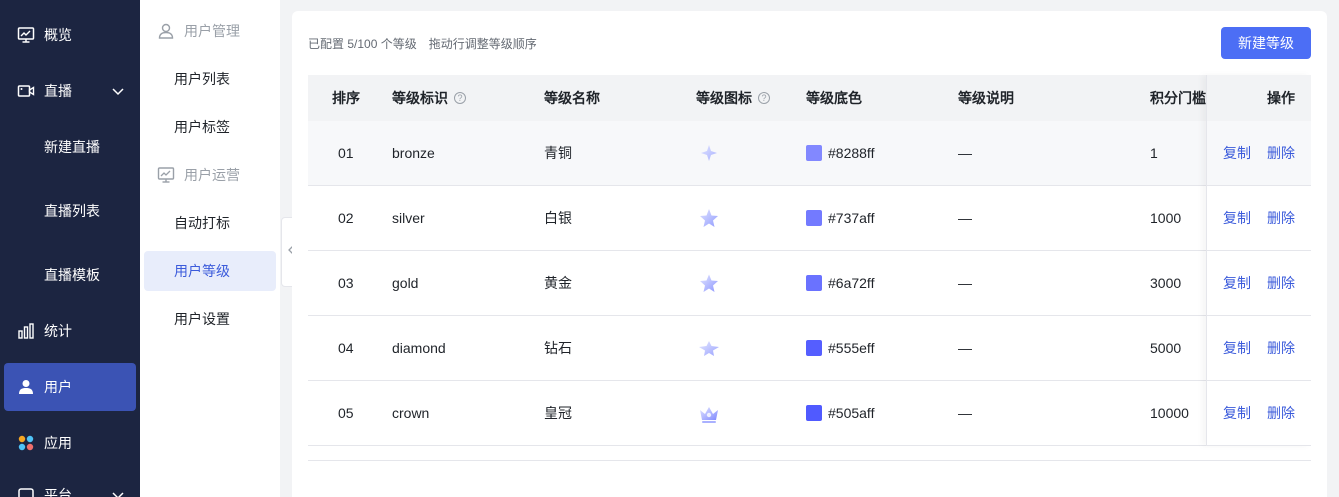 The image size is (1339, 497). What do you see at coordinates (840, 413) in the screenshot?
I see `row-color: #505aff` at bounding box center [840, 413].